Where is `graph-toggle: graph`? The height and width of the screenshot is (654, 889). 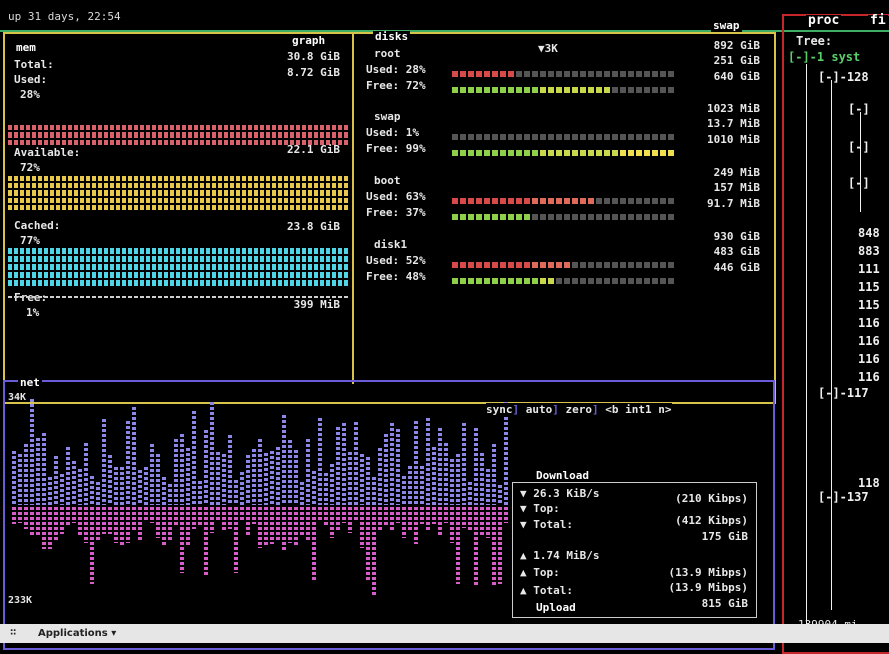
graph-toggle: graph is located at coordinates (309, 41).